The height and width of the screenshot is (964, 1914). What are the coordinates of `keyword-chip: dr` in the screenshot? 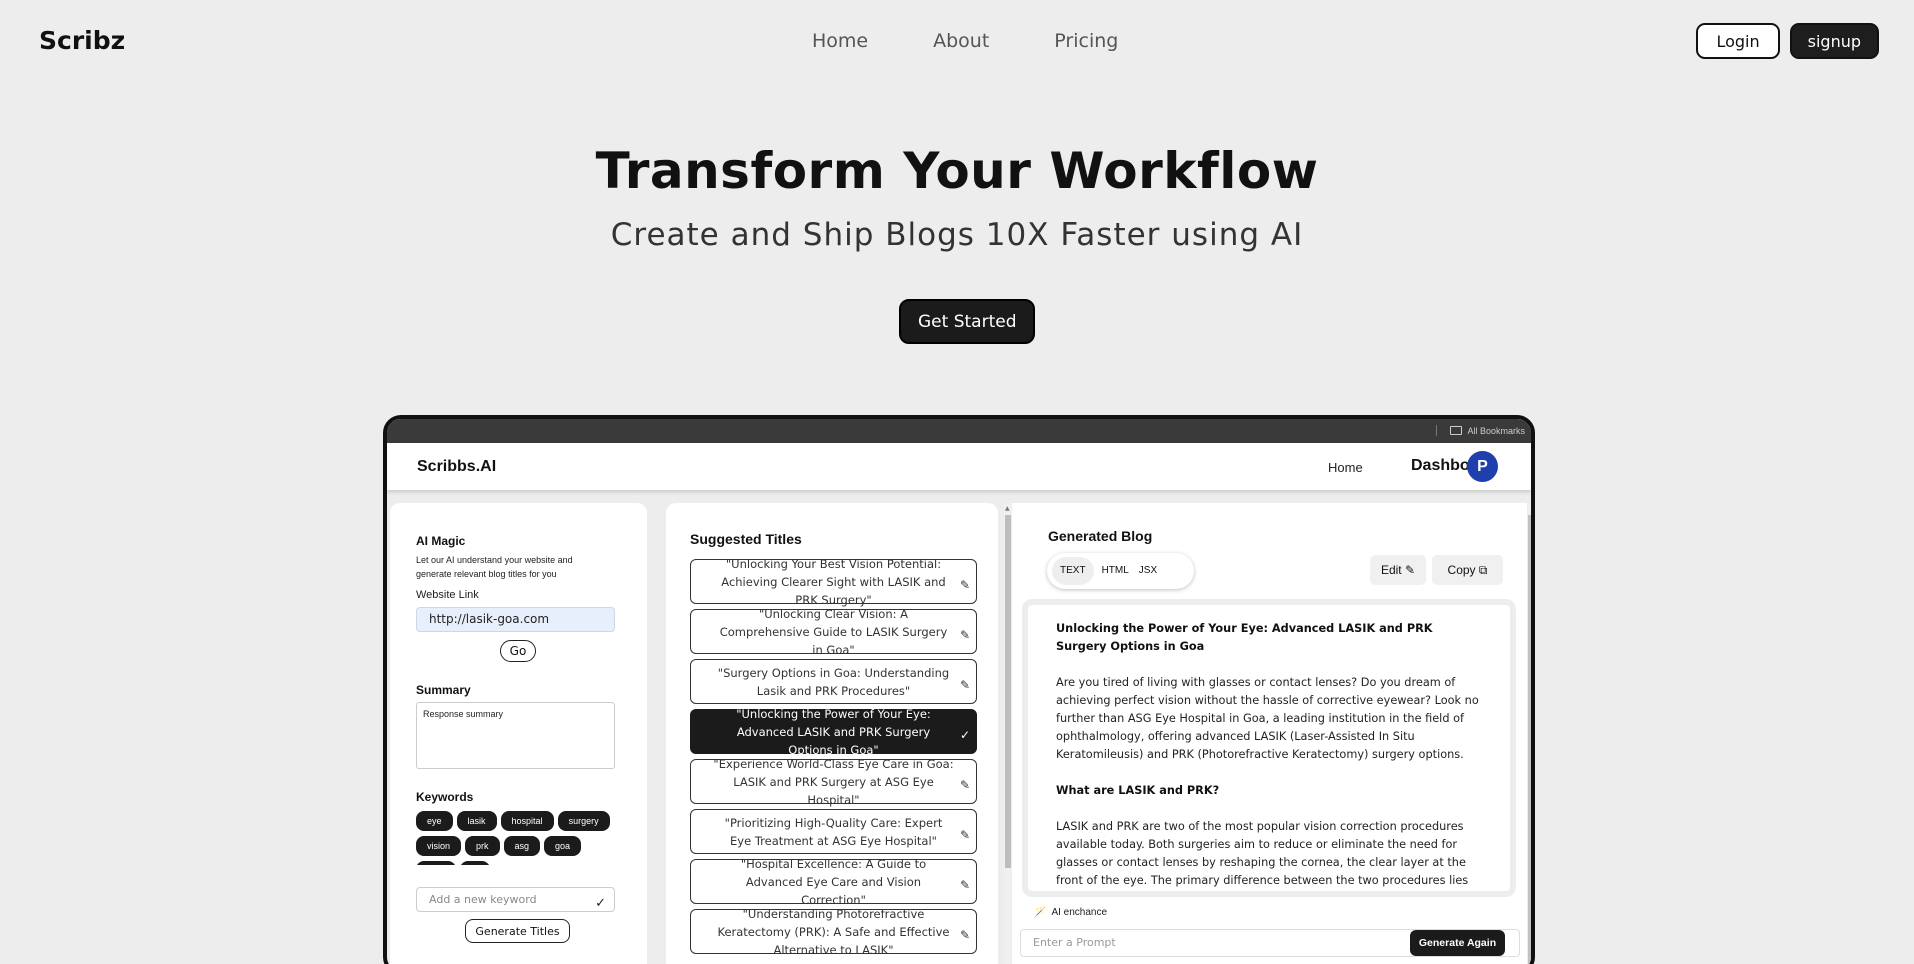 It's located at (474, 863).